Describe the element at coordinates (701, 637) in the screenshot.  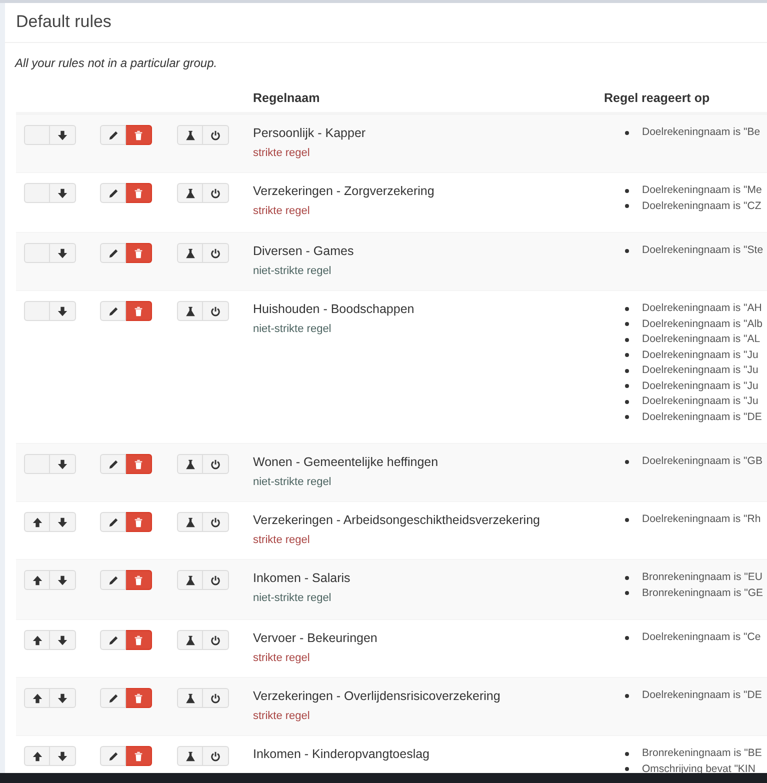
I see `trigger-text: Doelrekeningnaam is "Ce` at that location.